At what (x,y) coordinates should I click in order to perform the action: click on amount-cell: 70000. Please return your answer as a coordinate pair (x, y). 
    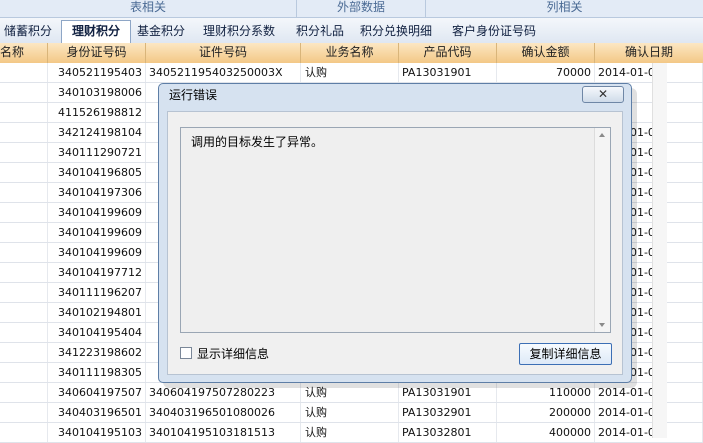
    Looking at the image, I should click on (546, 72).